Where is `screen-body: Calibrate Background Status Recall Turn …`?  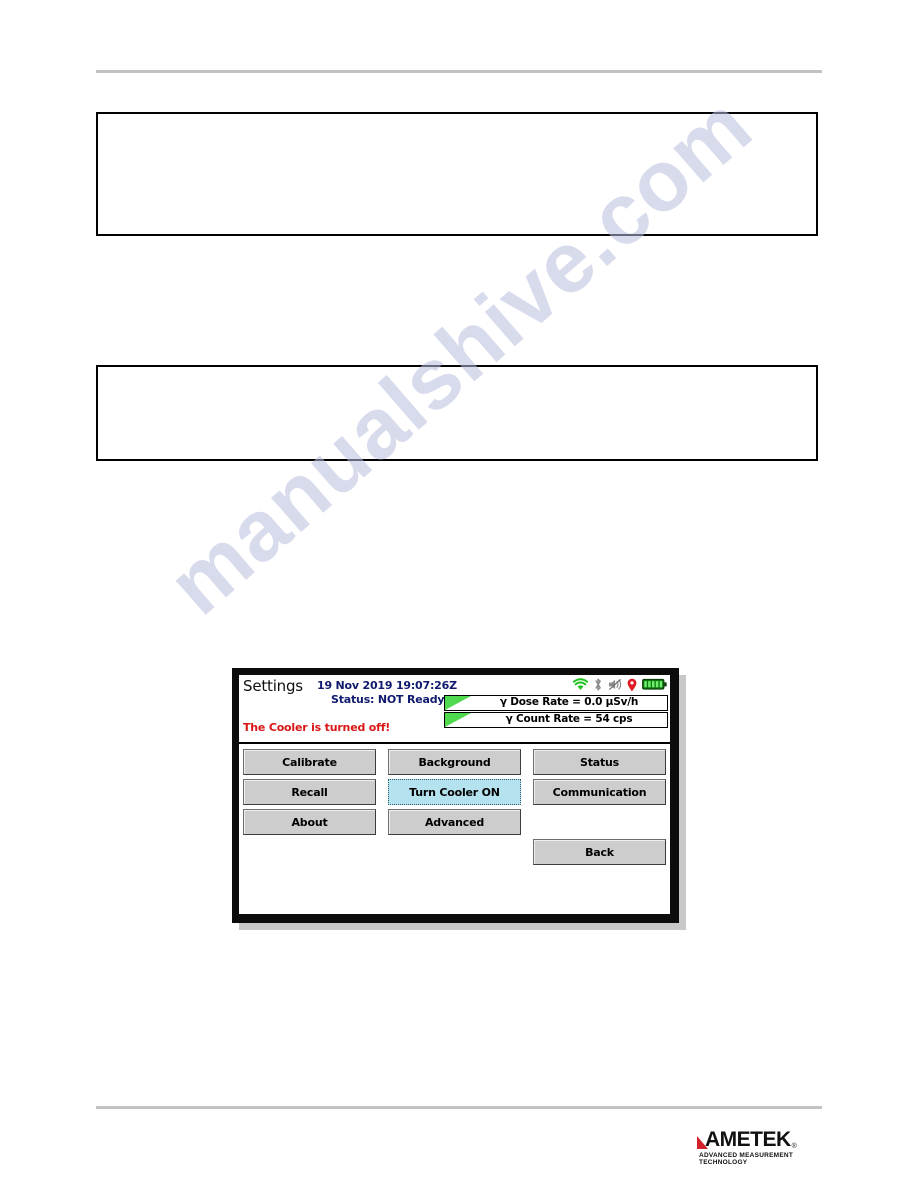 screen-body: Calibrate Background Status Recall Turn … is located at coordinates (454, 829).